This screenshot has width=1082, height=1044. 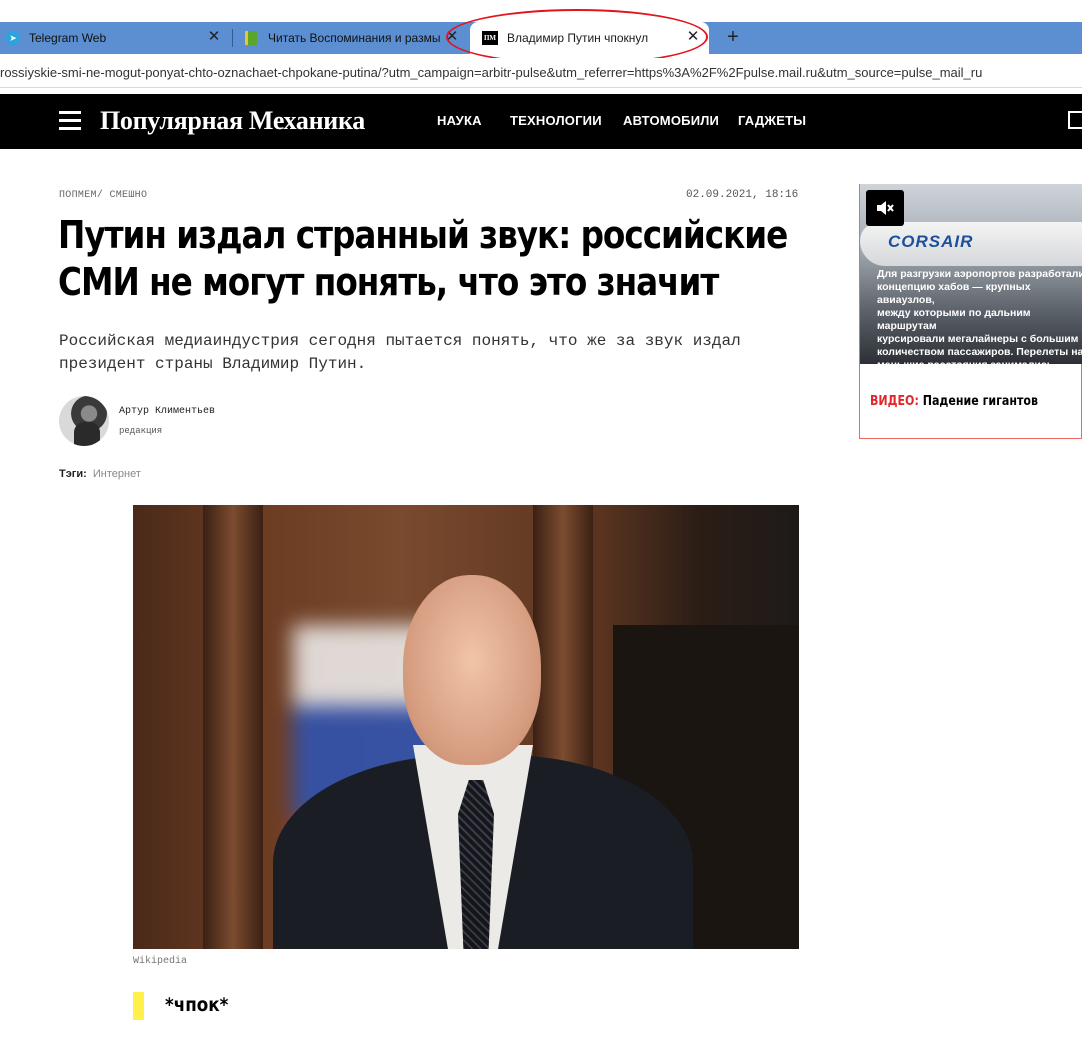 What do you see at coordinates (232, 121) in the screenshot?
I see `site-logo: Популярная Механика` at bounding box center [232, 121].